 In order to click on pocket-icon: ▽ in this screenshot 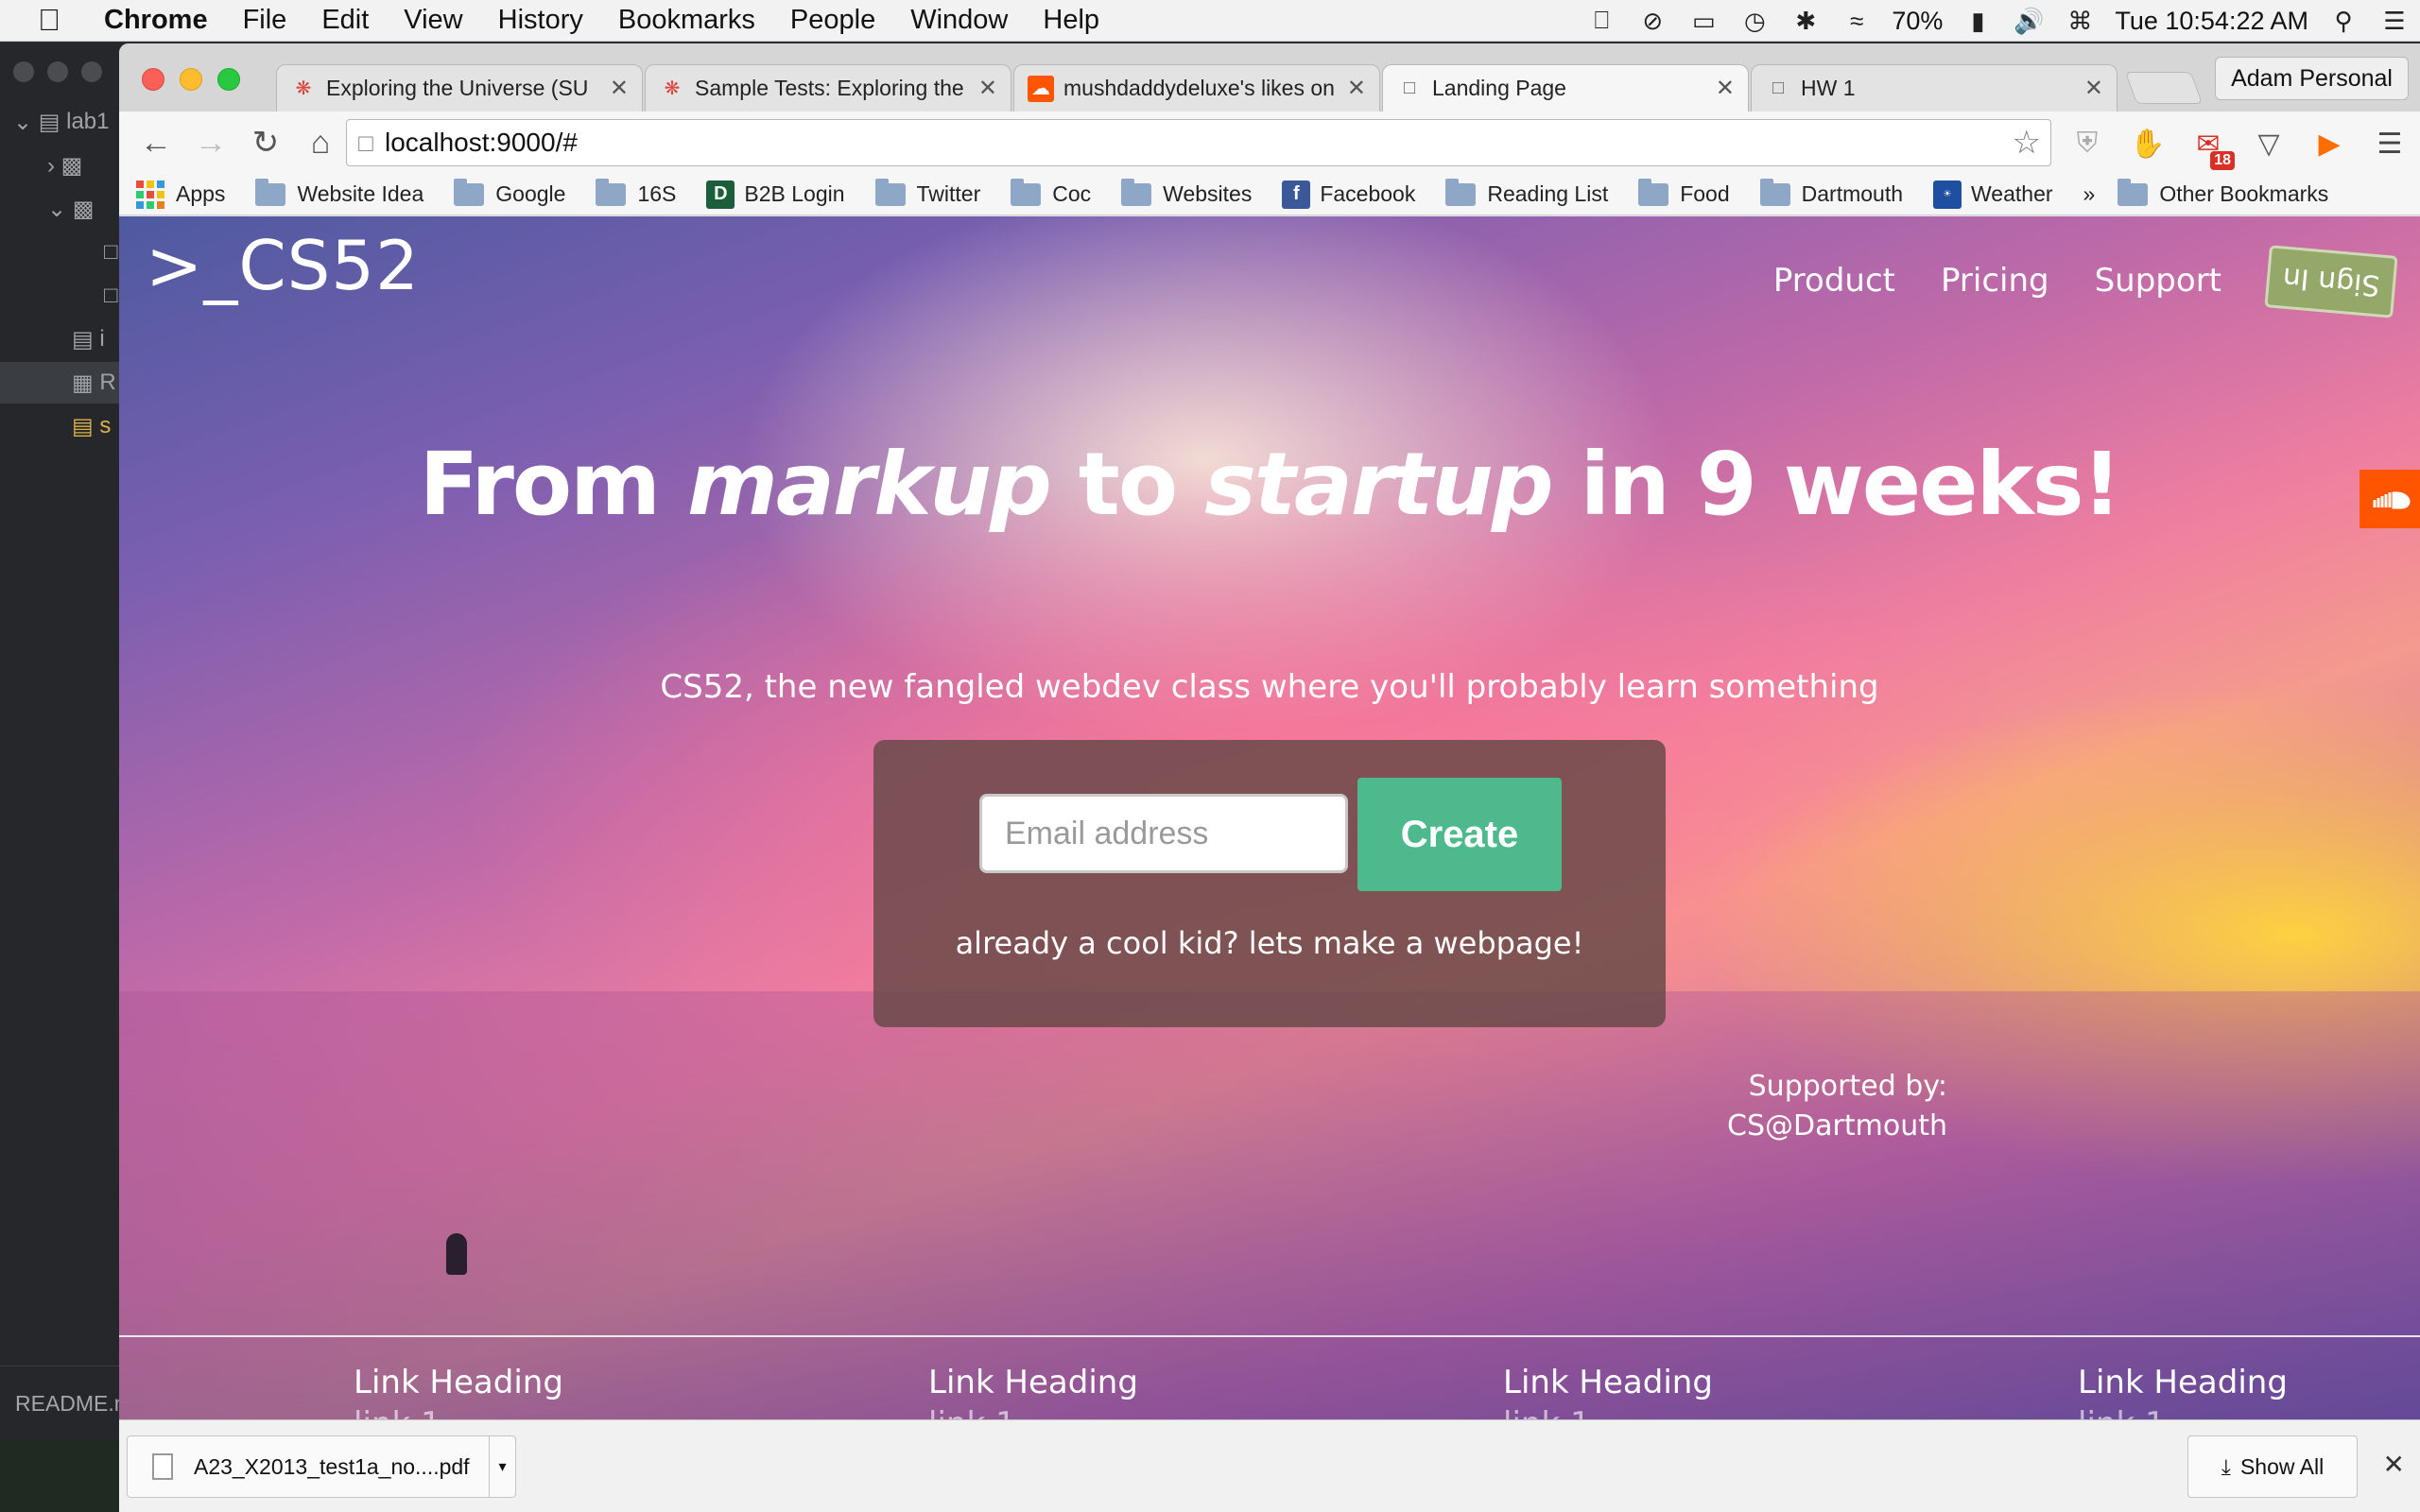, I will do `click(2269, 143)`.